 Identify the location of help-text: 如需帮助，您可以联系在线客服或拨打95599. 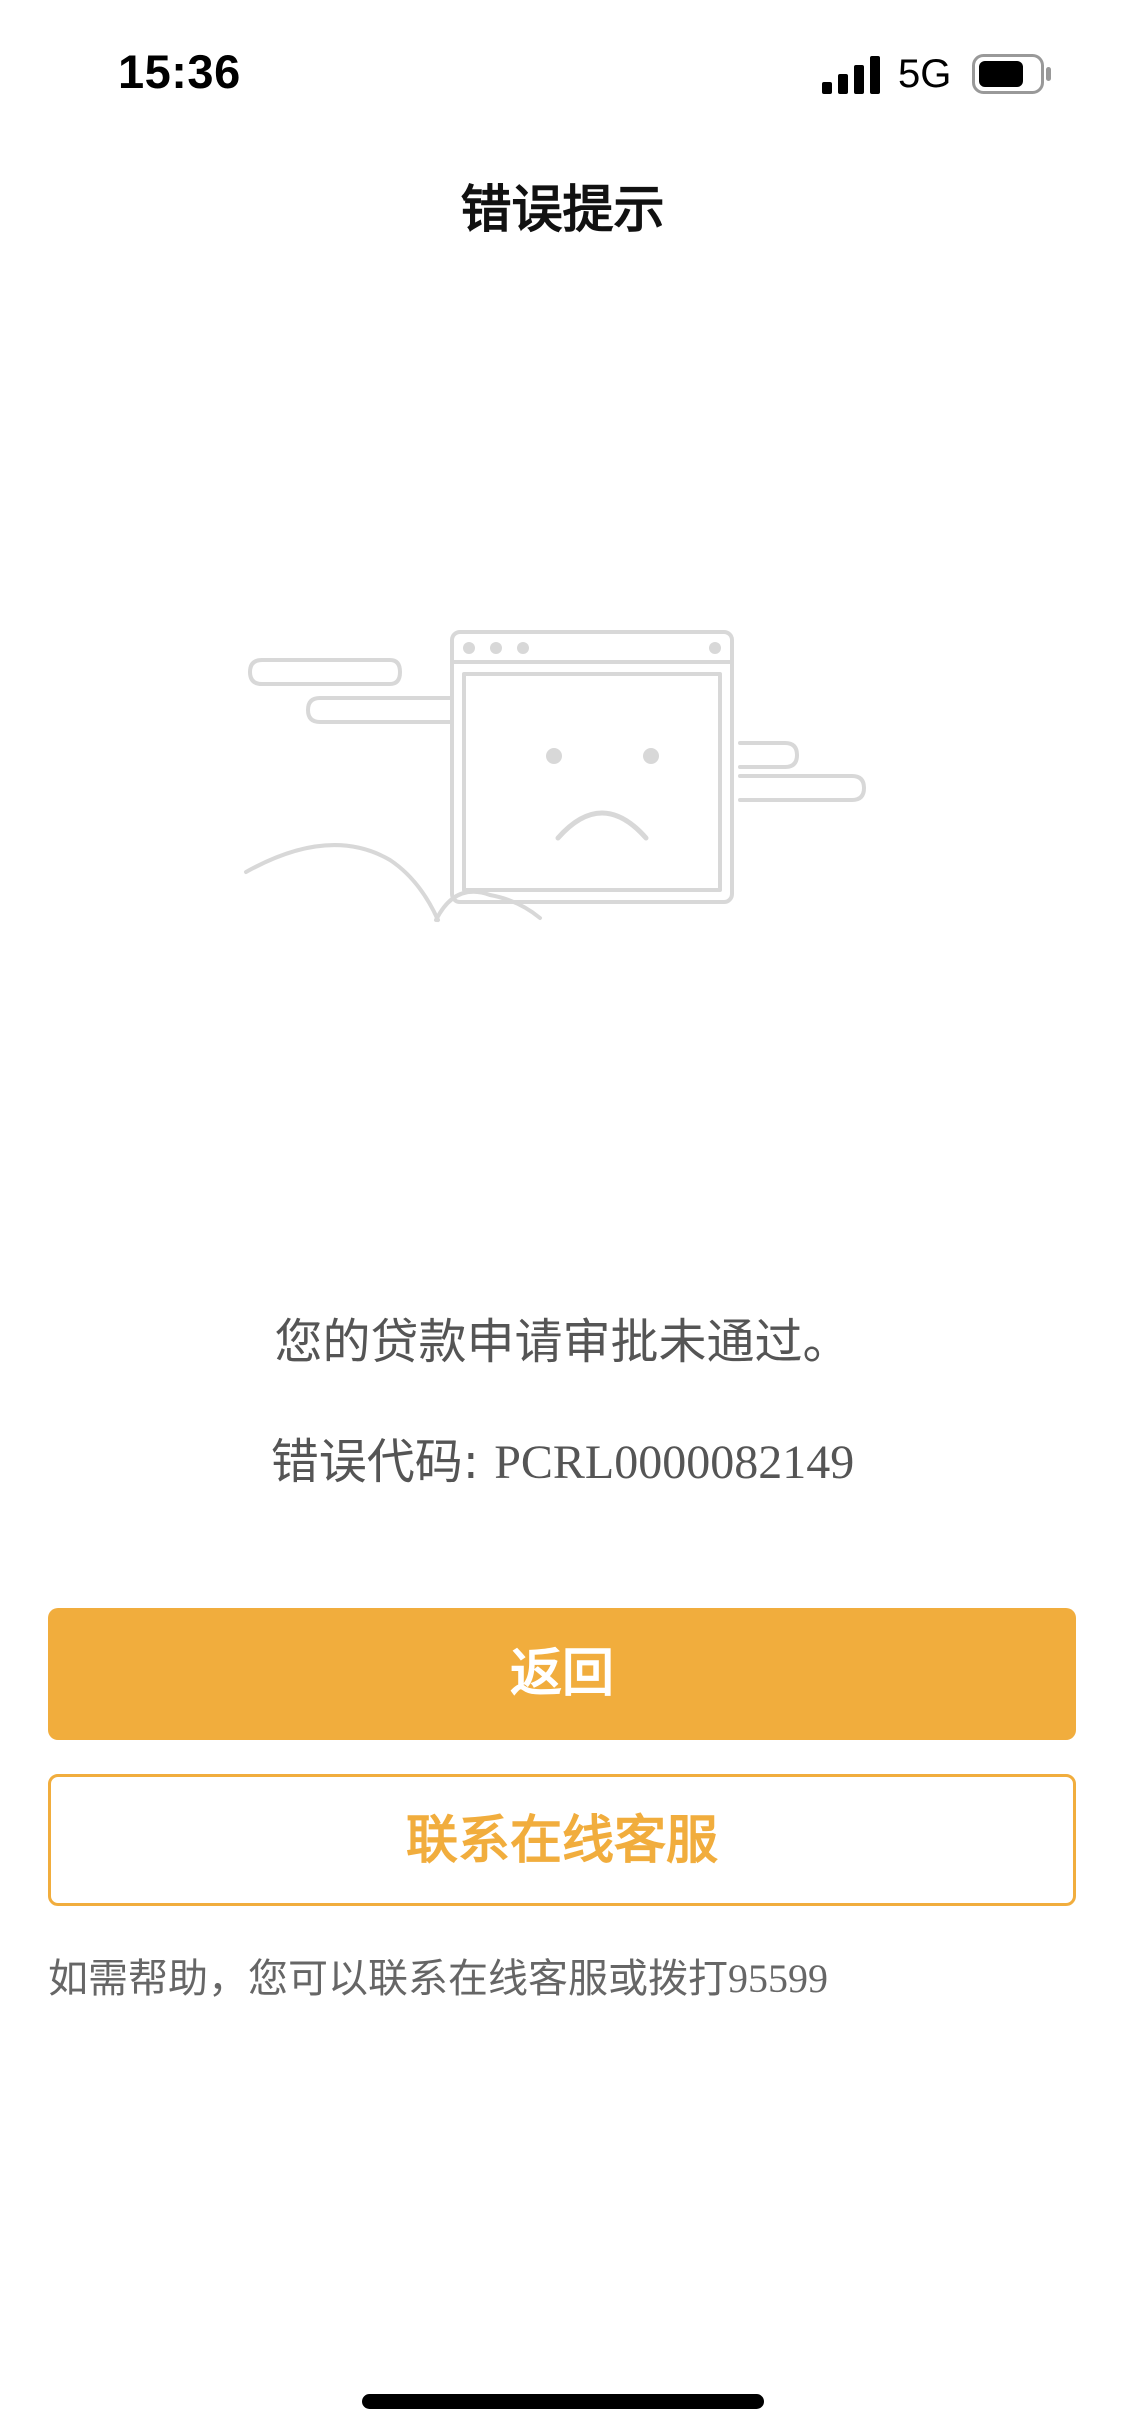
(438, 1975).